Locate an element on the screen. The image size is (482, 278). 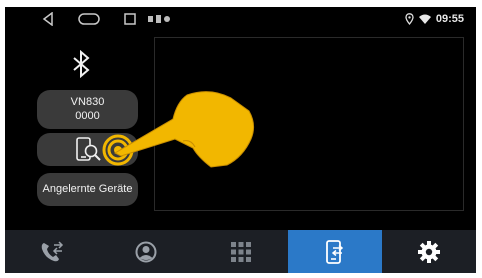
tab-call-log is located at coordinates (52, 251).